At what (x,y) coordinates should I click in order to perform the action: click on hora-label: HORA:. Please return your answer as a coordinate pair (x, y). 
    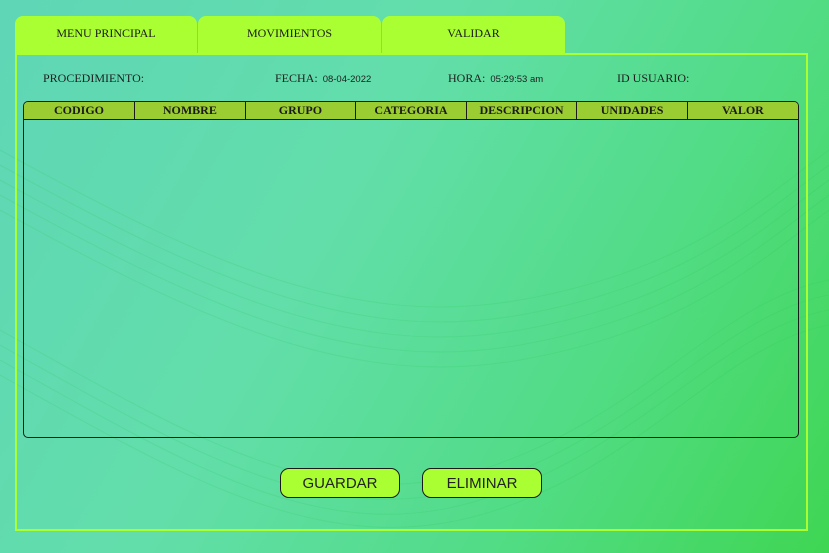
    Looking at the image, I should click on (467, 78).